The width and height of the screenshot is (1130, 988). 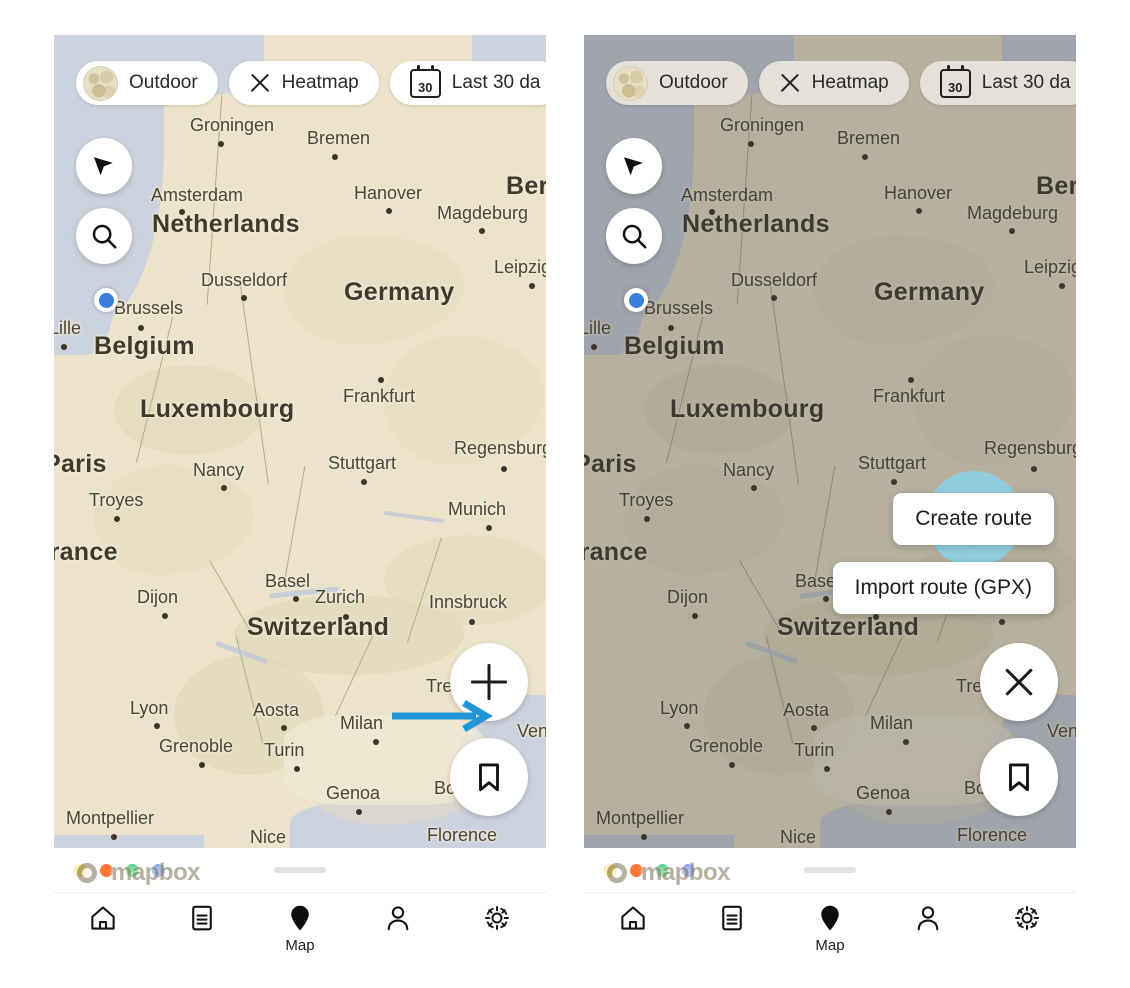 I want to click on map-country-label: Switzerland, so click(x=318, y=627).